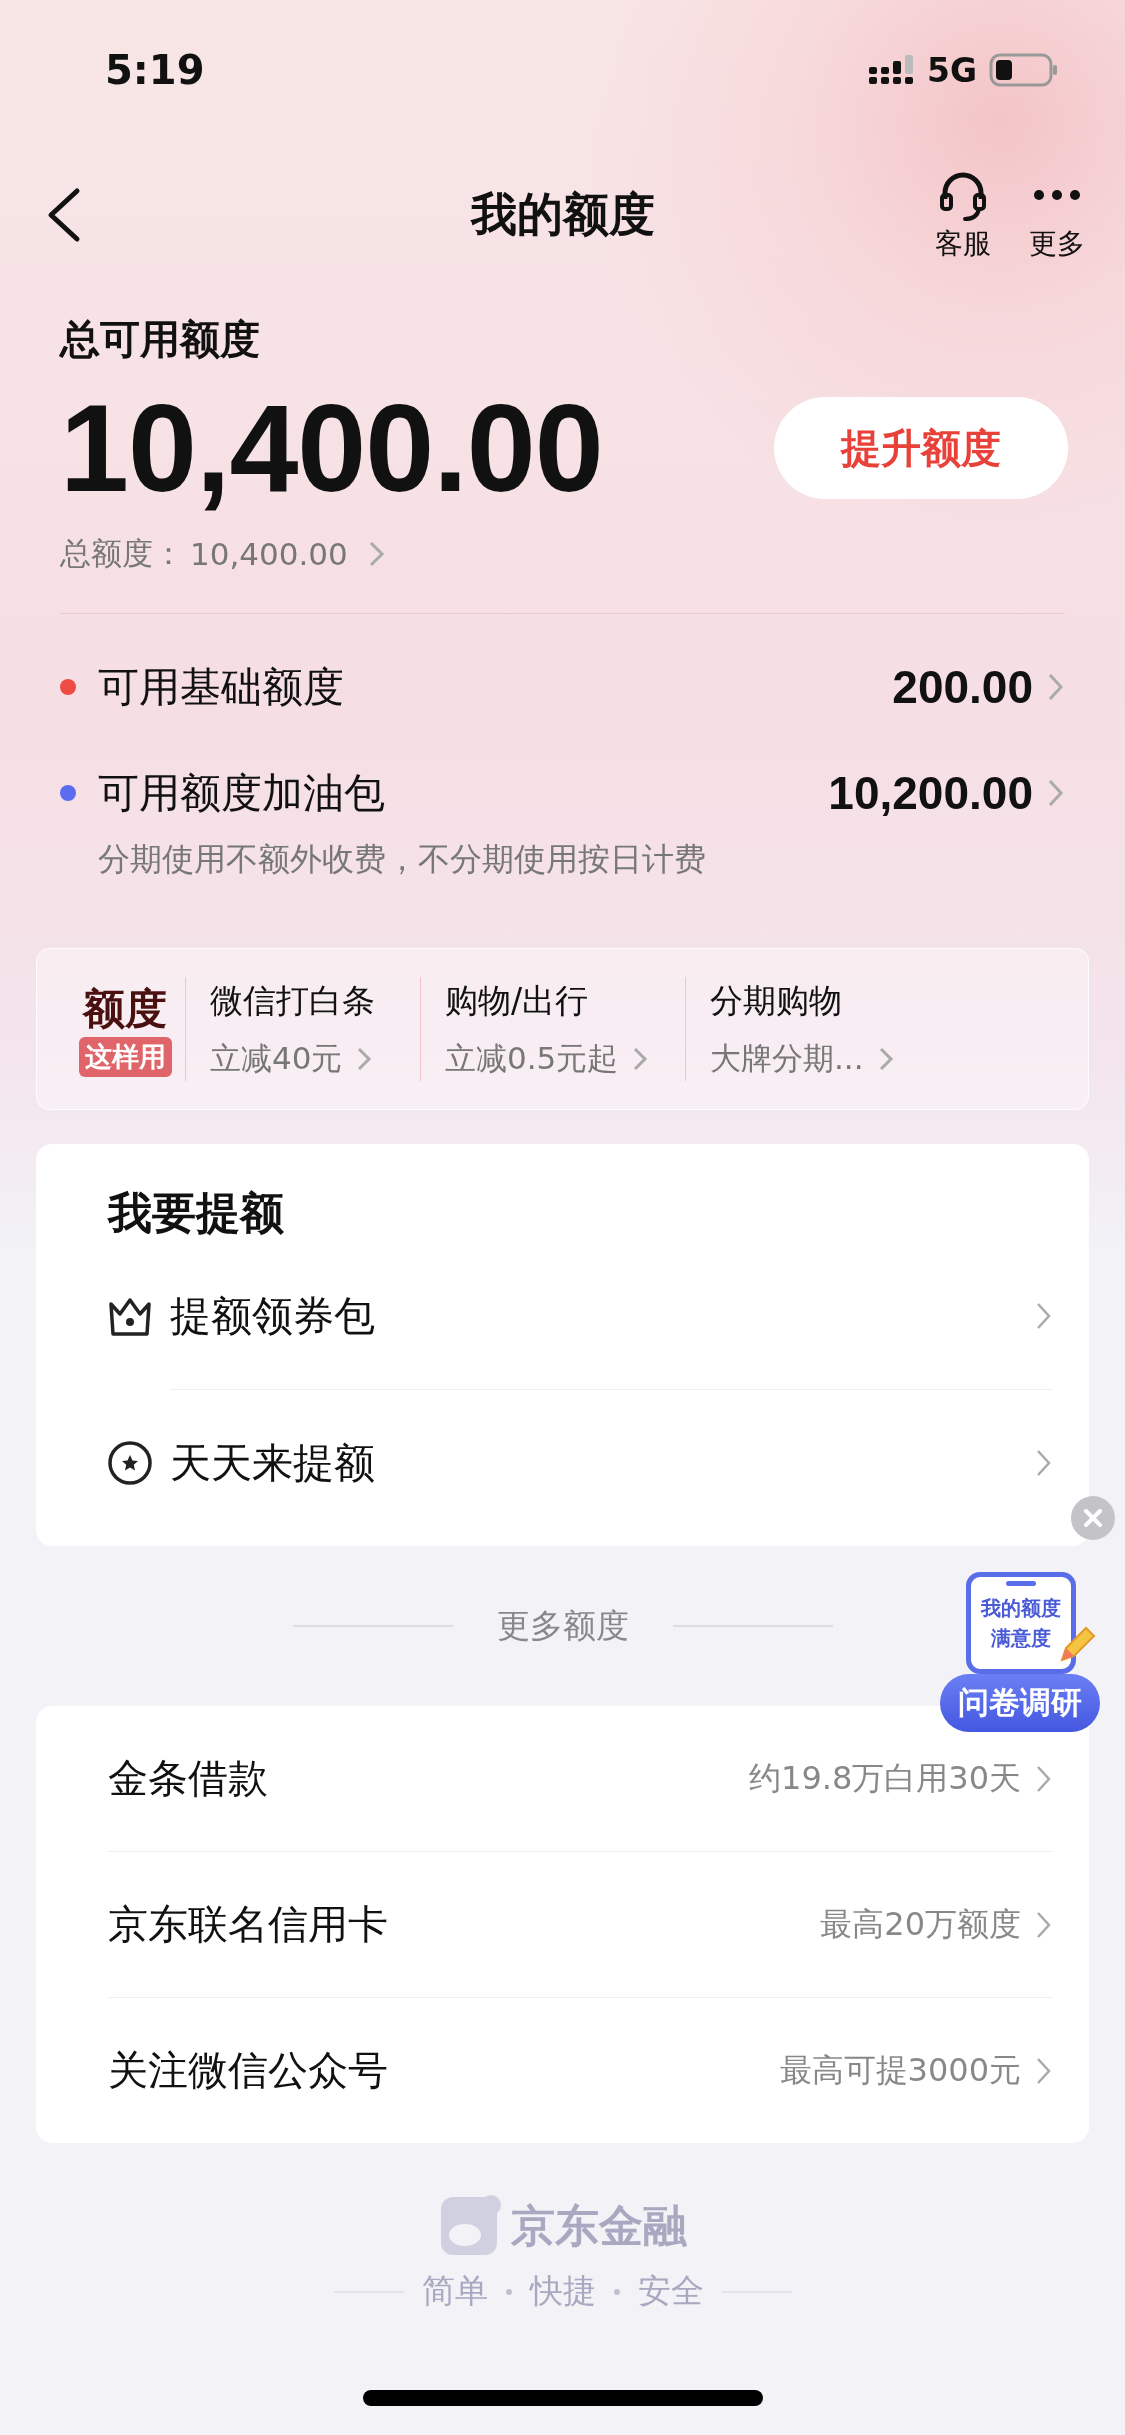  Describe the element at coordinates (580, 2070) in the screenshot. I see `more-limit-item: 关注微信公众号 最高可提3000元` at that location.